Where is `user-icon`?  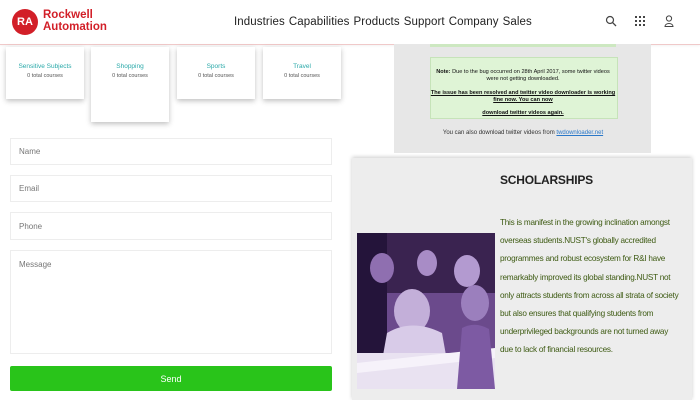
user-icon is located at coordinates (669, 21).